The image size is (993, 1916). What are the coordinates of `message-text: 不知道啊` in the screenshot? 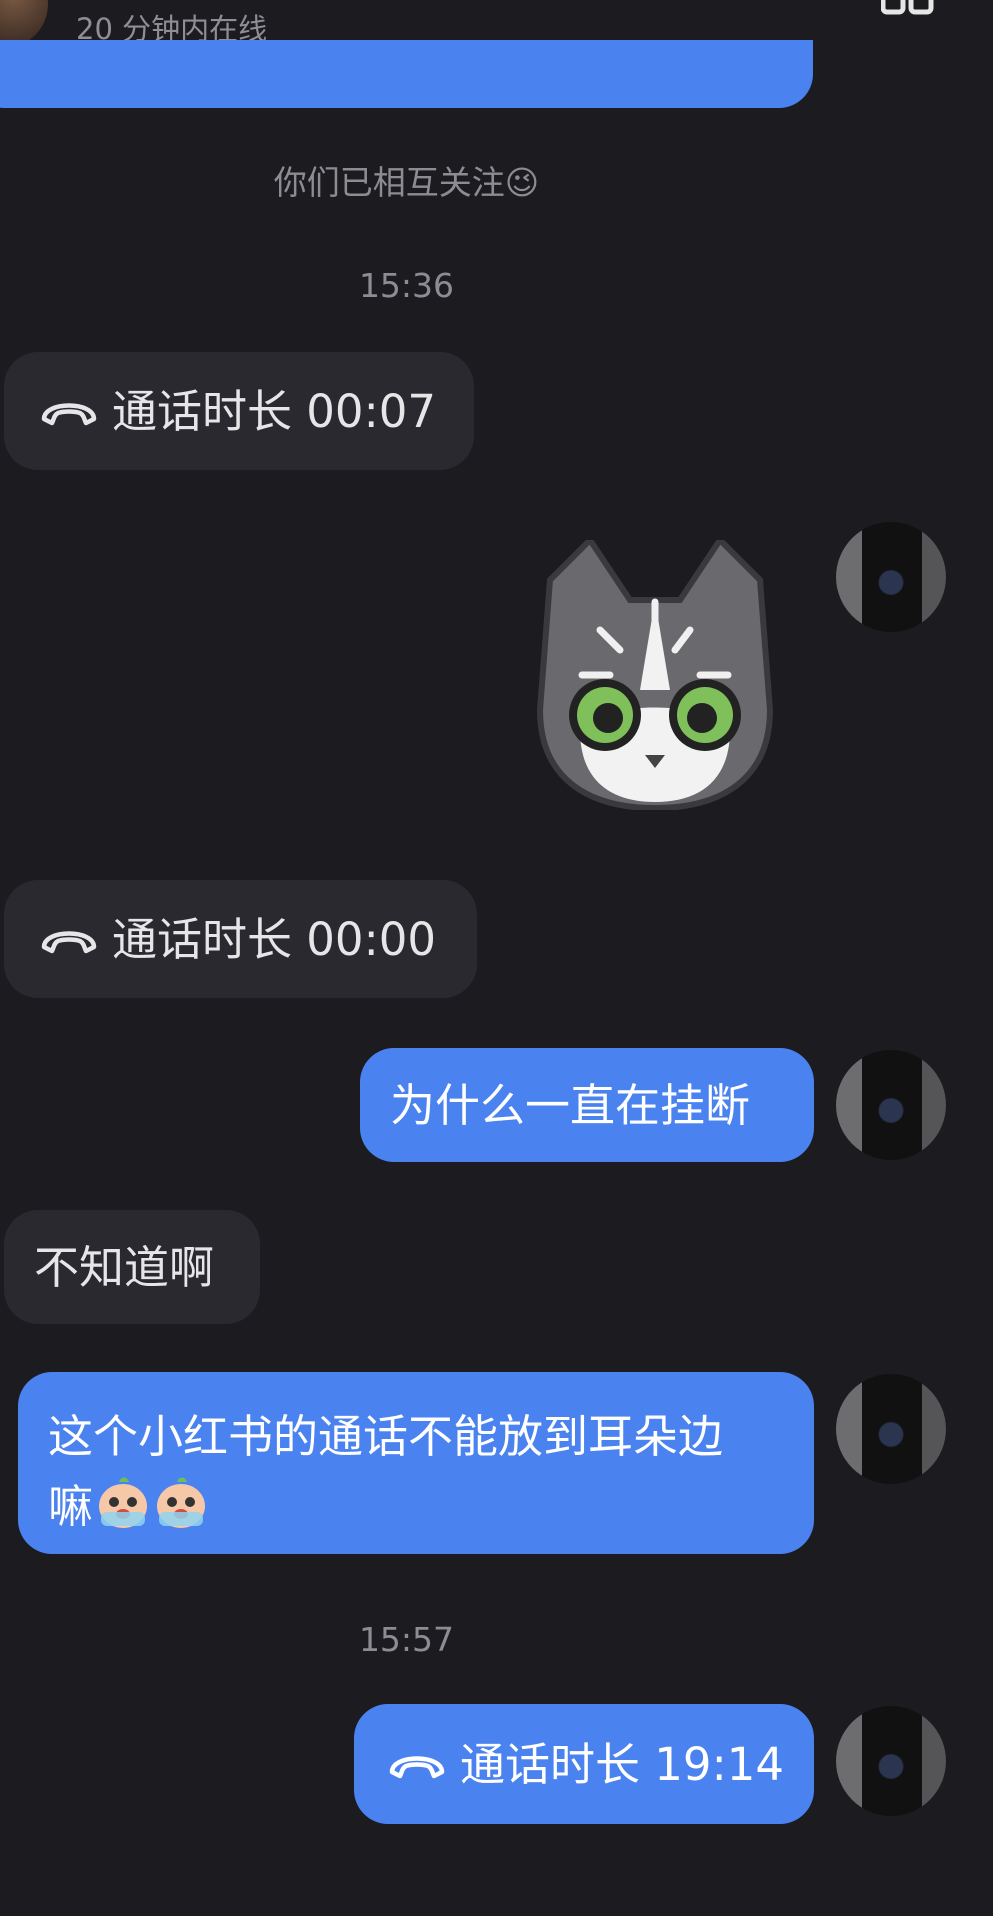 It's located at (124, 1267).